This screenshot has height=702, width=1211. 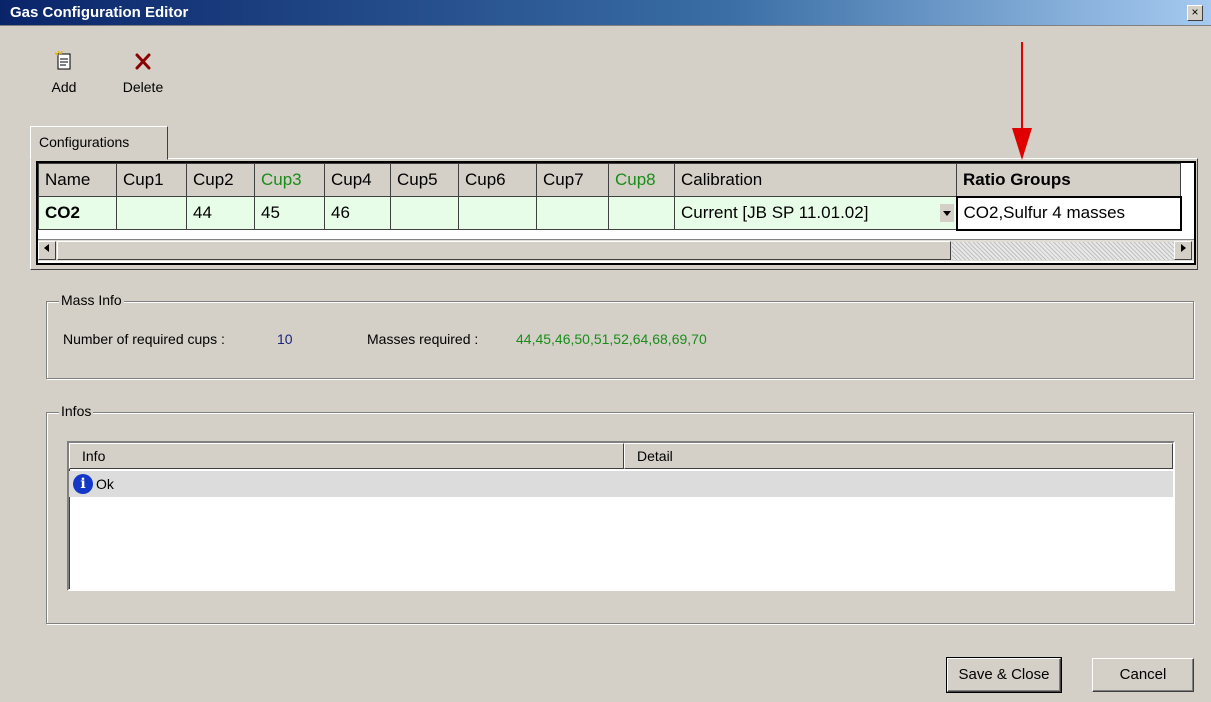 I want to click on masses-required-label: Masses required :, so click(x=423, y=339).